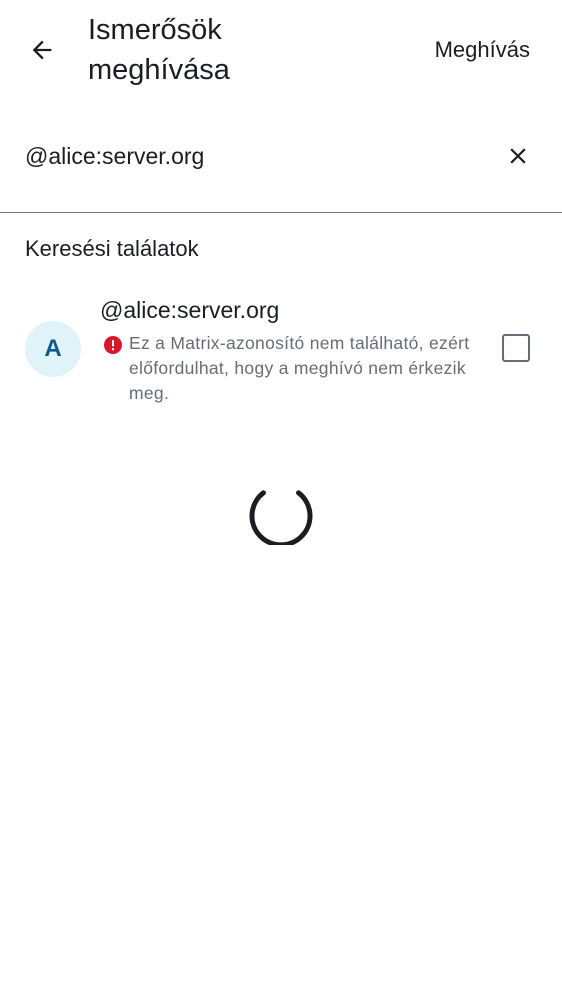 This screenshot has height=1000, width=562. What do you see at coordinates (159, 70) in the screenshot?
I see `page-title-line-2: meghívása` at bounding box center [159, 70].